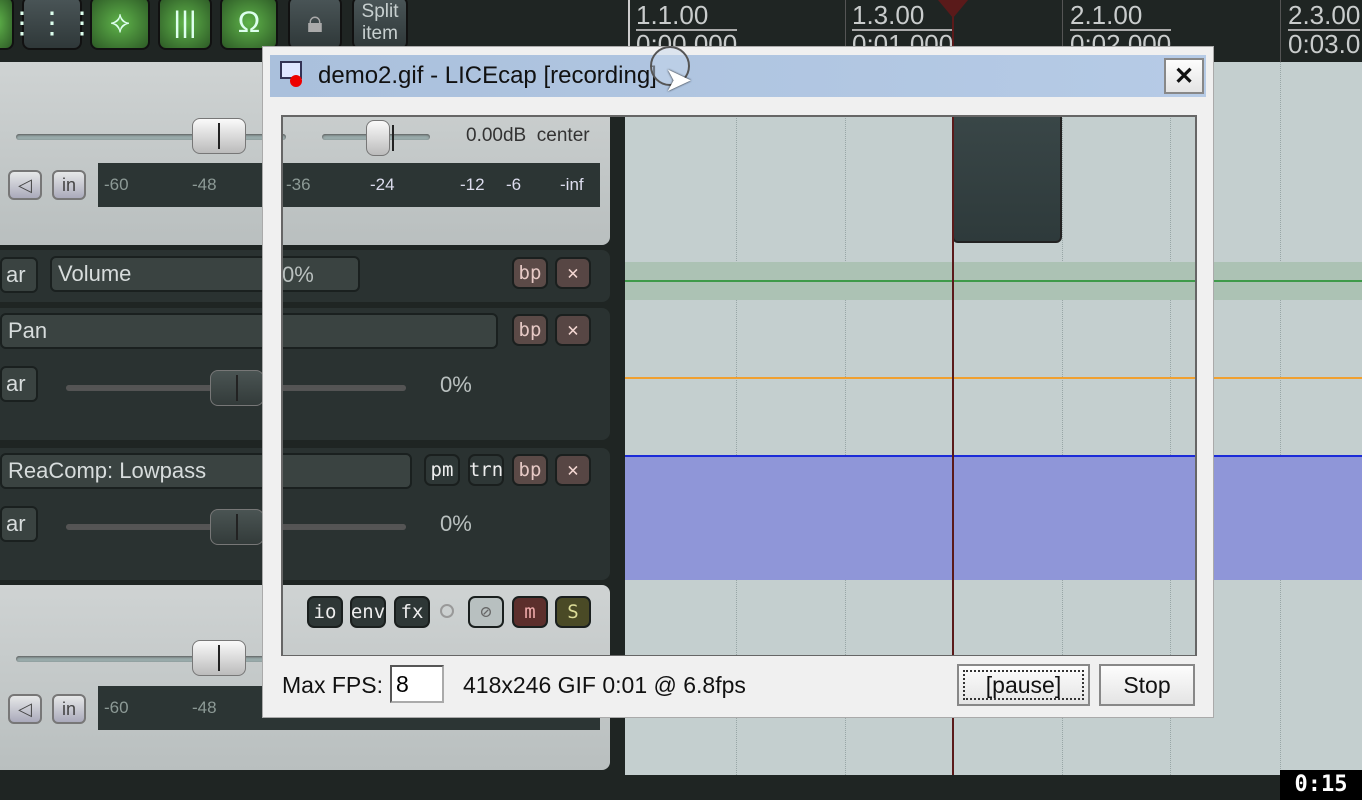 The height and width of the screenshot is (800, 1362). Describe the element at coordinates (292, 74) in the screenshot. I see `licecap-app-icon` at that location.